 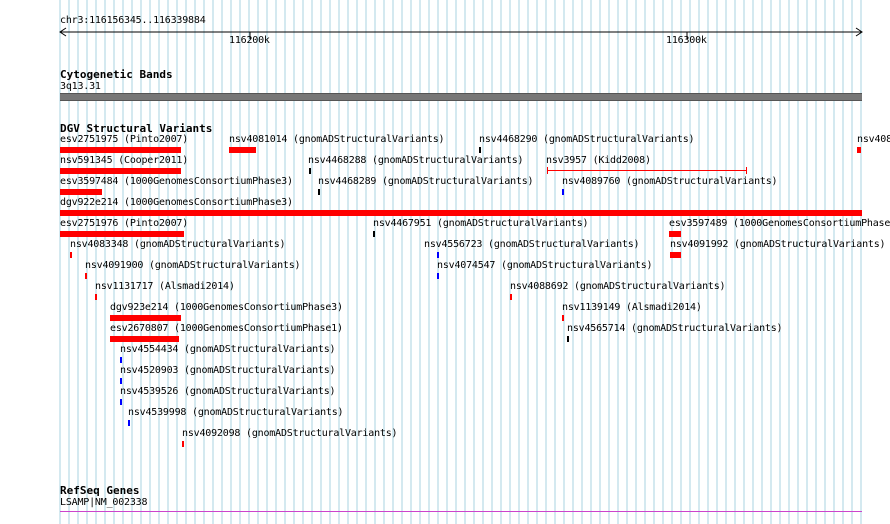 What do you see at coordinates (461, 97) in the screenshot?
I see `cytoband-bar` at bounding box center [461, 97].